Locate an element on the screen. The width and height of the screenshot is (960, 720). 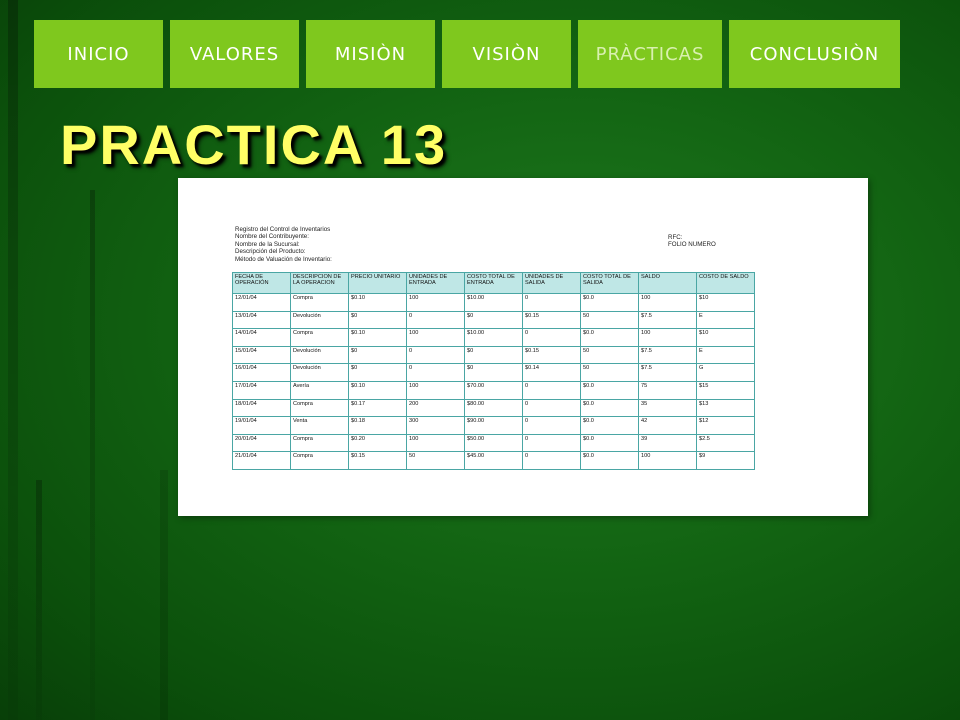
column-header: SALDO is located at coordinates (667, 283).